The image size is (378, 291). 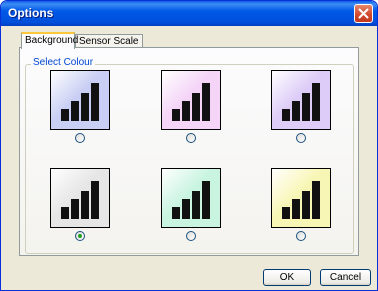 I want to click on window-title: Options, so click(x=31, y=13).